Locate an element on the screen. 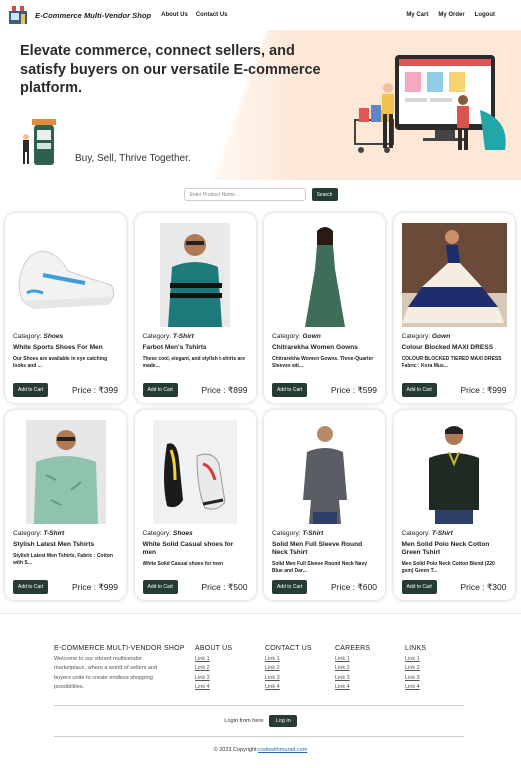 The image size is (521, 768). casual-shoes-icon is located at coordinates (195, 472).